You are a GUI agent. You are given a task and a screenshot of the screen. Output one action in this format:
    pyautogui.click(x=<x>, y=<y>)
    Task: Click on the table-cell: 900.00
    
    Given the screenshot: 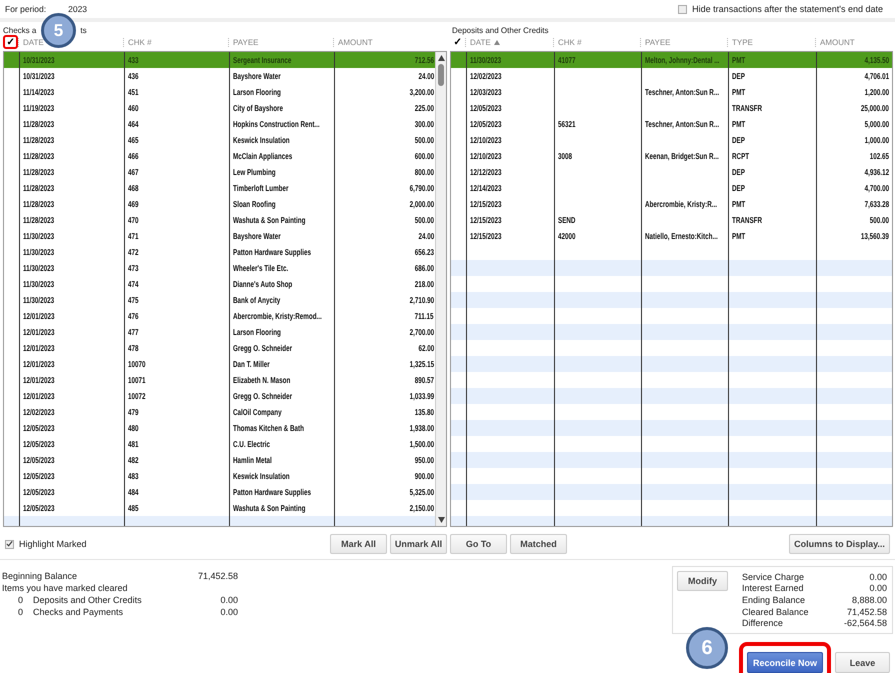 What is the action you would take?
    pyautogui.click(x=424, y=476)
    